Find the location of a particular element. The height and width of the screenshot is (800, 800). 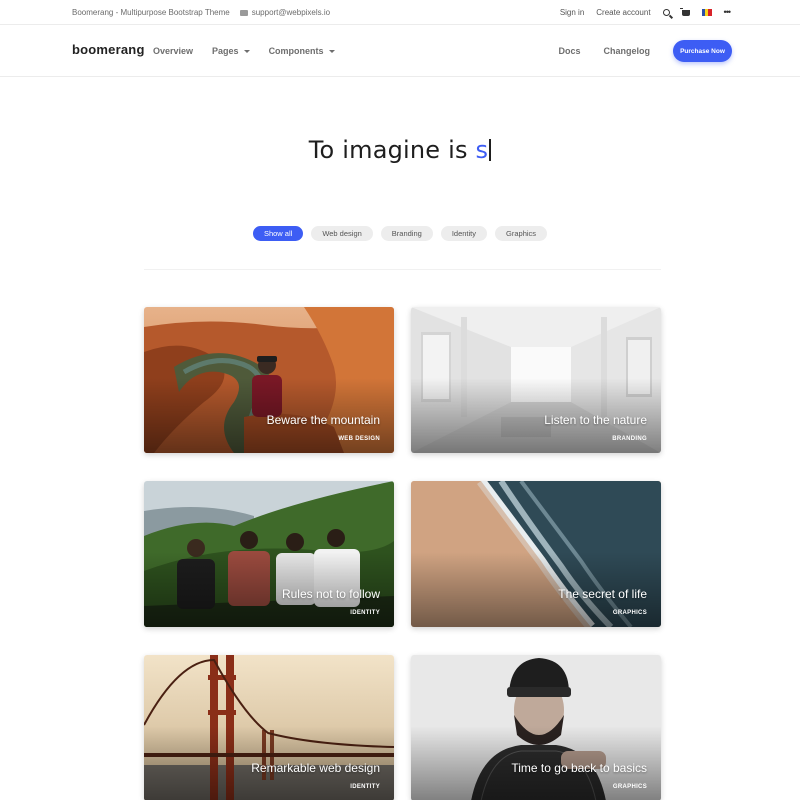

card-title: Time to go back to basics is located at coordinates (579, 768).